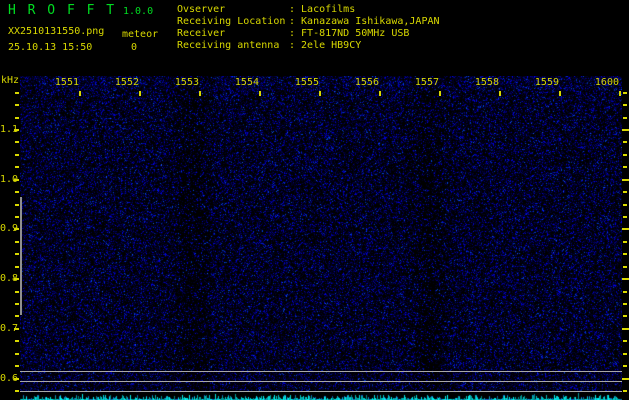 The width and height of the screenshot is (629, 400). I want to click on meteor-counter-label: meteor, so click(140, 34).